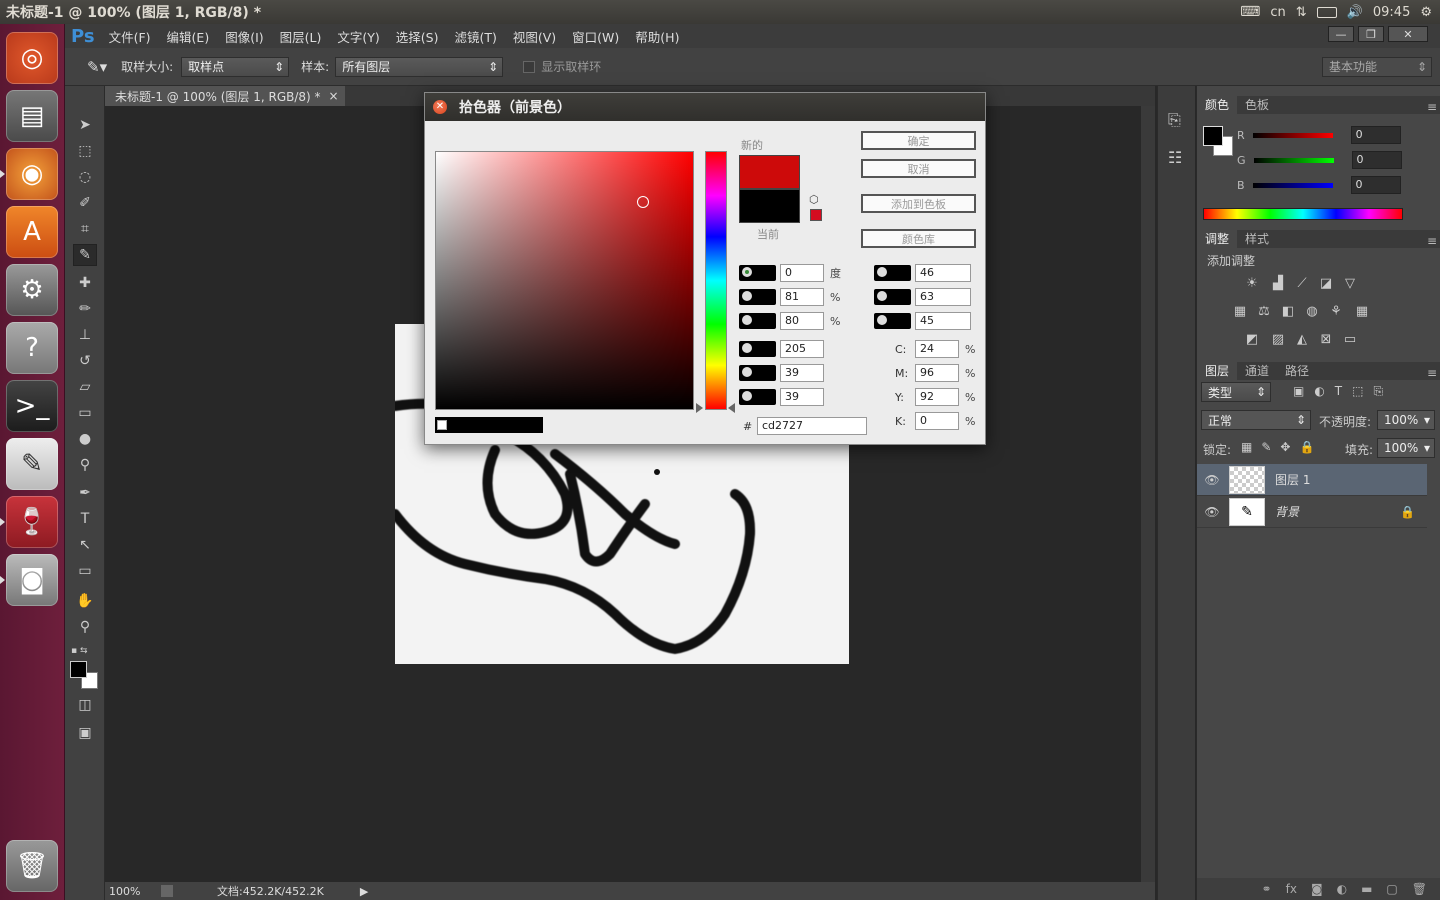 The width and height of the screenshot is (1440, 900). What do you see at coordinates (1278, 340) in the screenshot?
I see `posterize-icon: ▨` at bounding box center [1278, 340].